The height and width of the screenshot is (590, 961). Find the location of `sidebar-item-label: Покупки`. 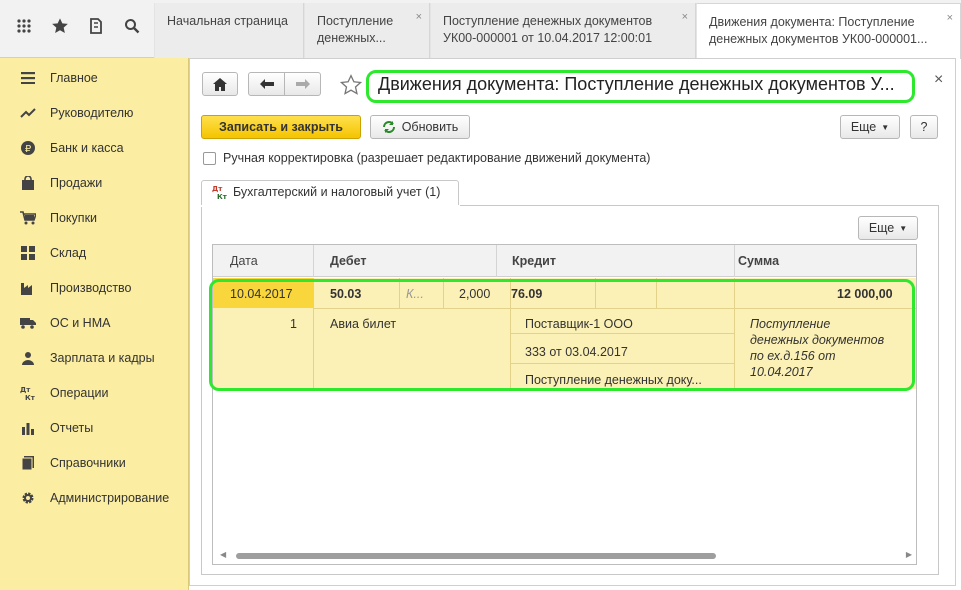

sidebar-item-label: Покупки is located at coordinates (74, 217).